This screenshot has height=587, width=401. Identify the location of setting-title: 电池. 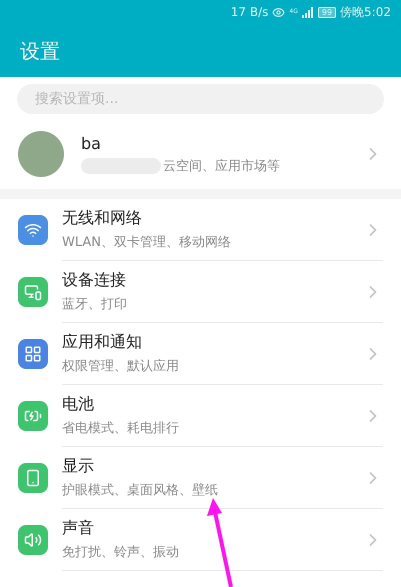
(208, 404).